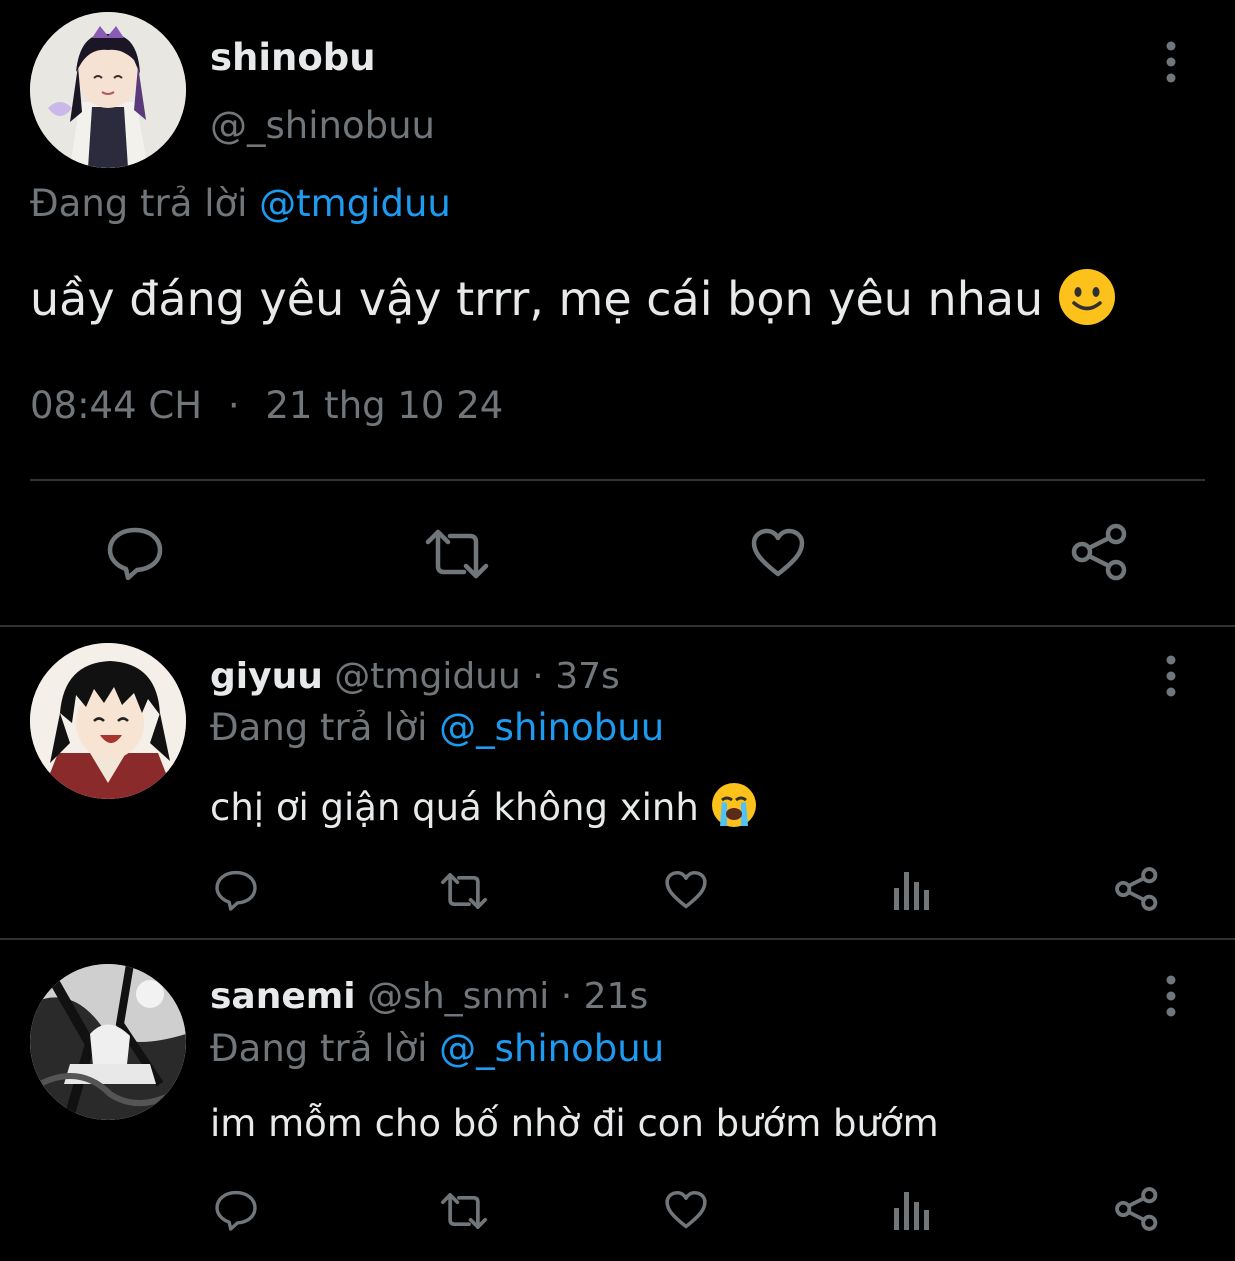 Image resolution: width=1235 pixels, height=1261 pixels. I want to click on slightly-smiling-face-icon, so click(1087, 302).